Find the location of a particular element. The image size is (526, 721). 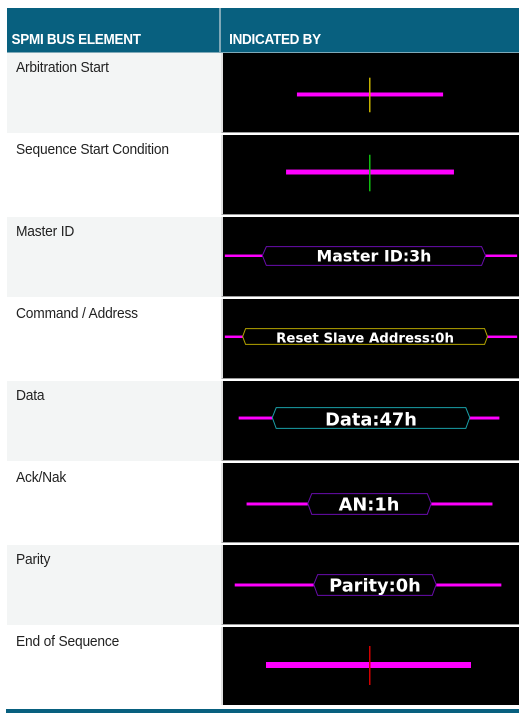

table-bottom-rule is located at coordinates (262, 711).